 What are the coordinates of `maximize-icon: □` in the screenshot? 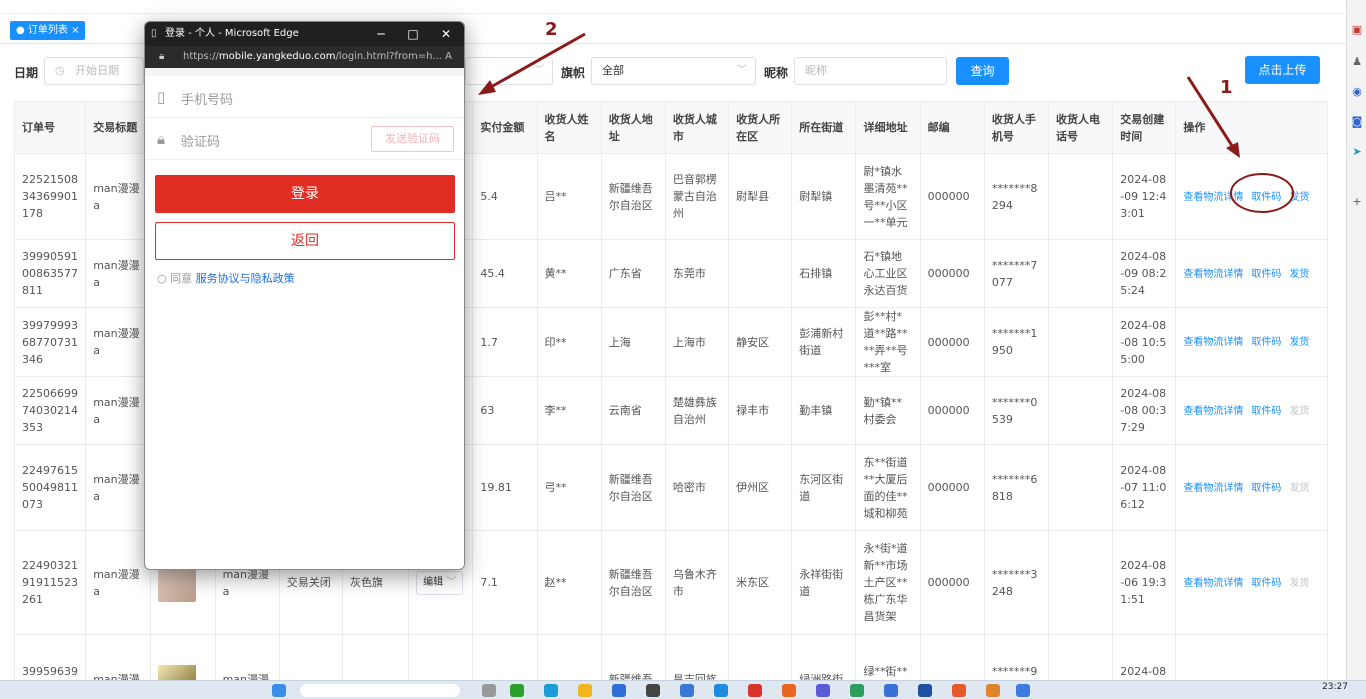 It's located at (413, 34).